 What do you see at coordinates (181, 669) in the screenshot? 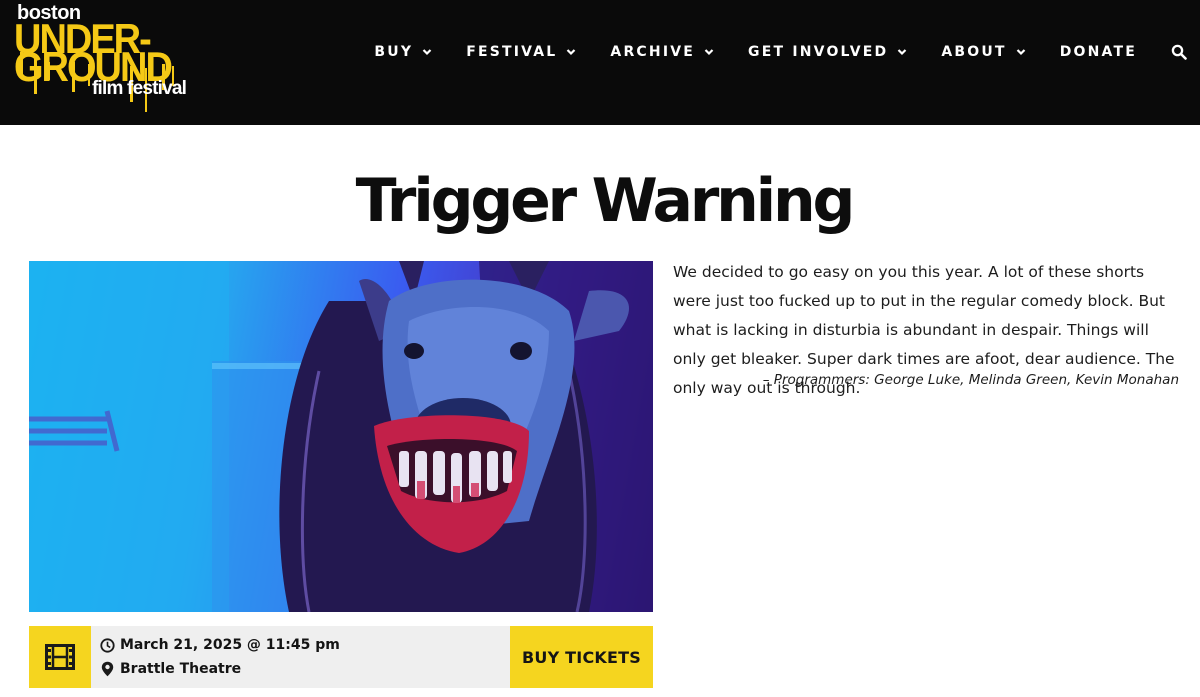
I see `event-venue-text: Brattle Theatre` at bounding box center [181, 669].